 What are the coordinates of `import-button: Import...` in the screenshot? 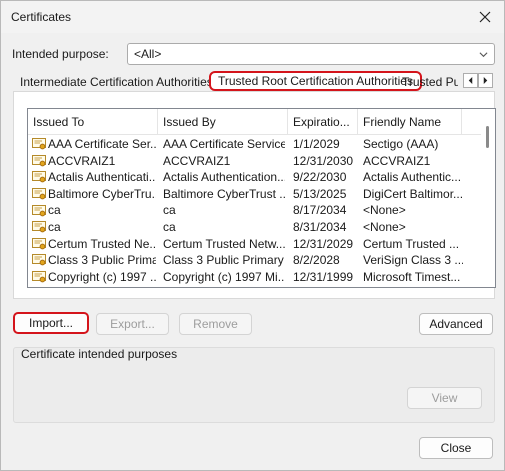 It's located at (51, 323).